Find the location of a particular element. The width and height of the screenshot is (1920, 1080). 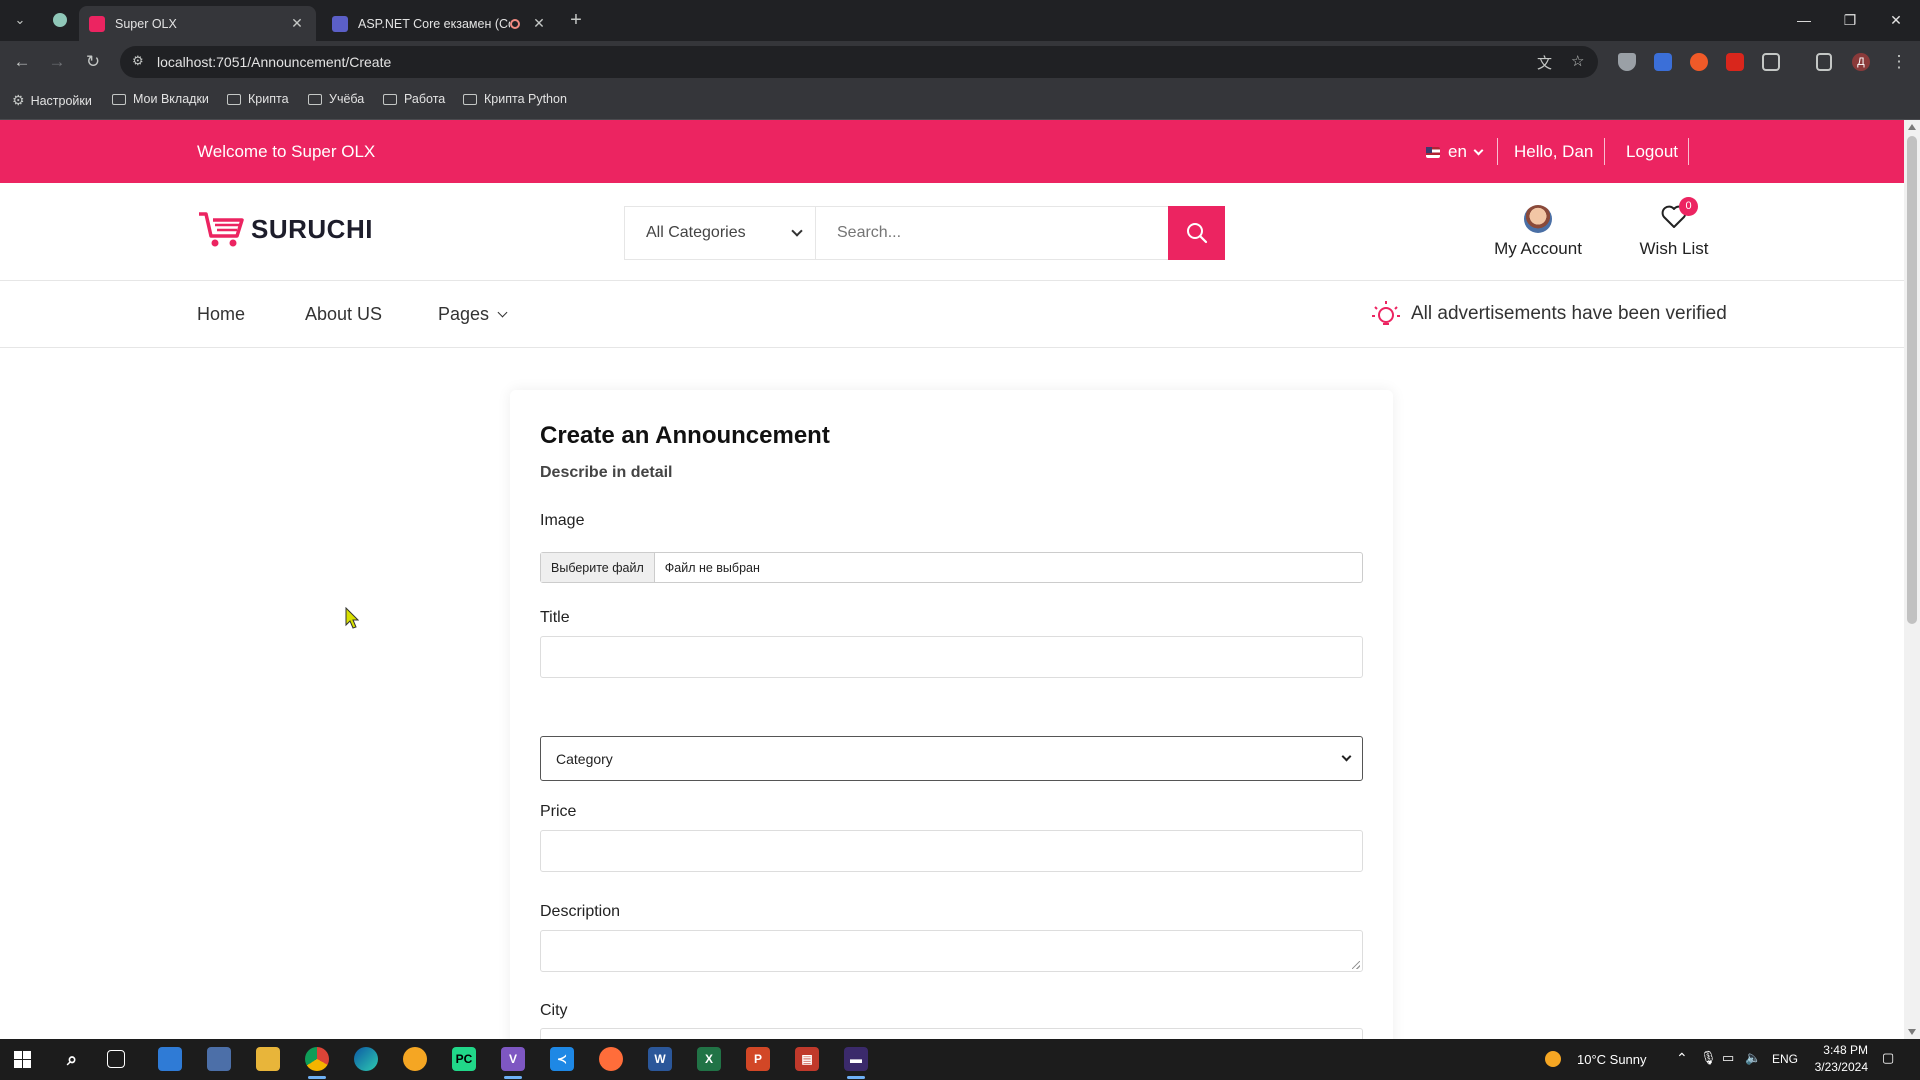

search-input is located at coordinates (992, 233).